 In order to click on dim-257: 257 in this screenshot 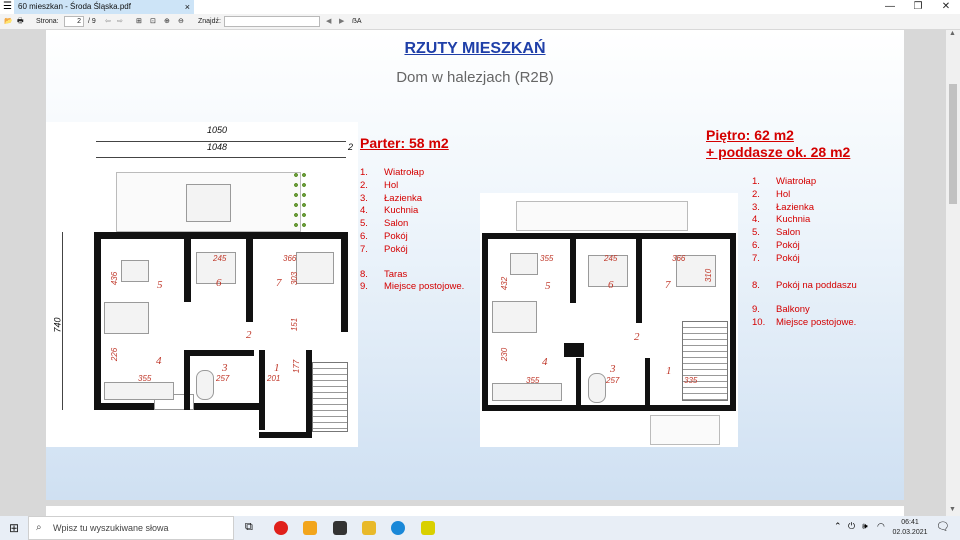, I will do `click(223, 378)`.